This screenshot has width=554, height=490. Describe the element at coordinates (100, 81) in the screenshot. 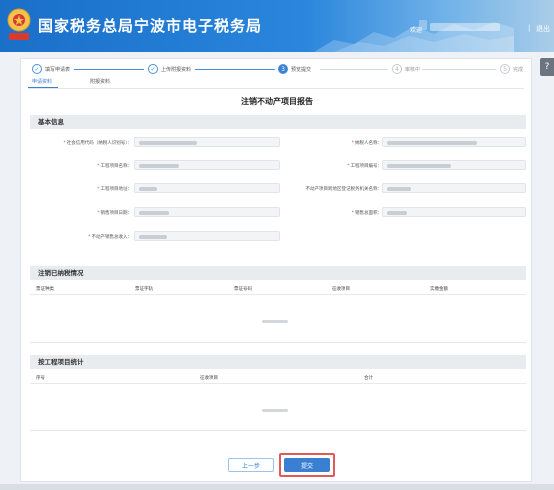

I see `tab-attachments: 附报资料` at that location.